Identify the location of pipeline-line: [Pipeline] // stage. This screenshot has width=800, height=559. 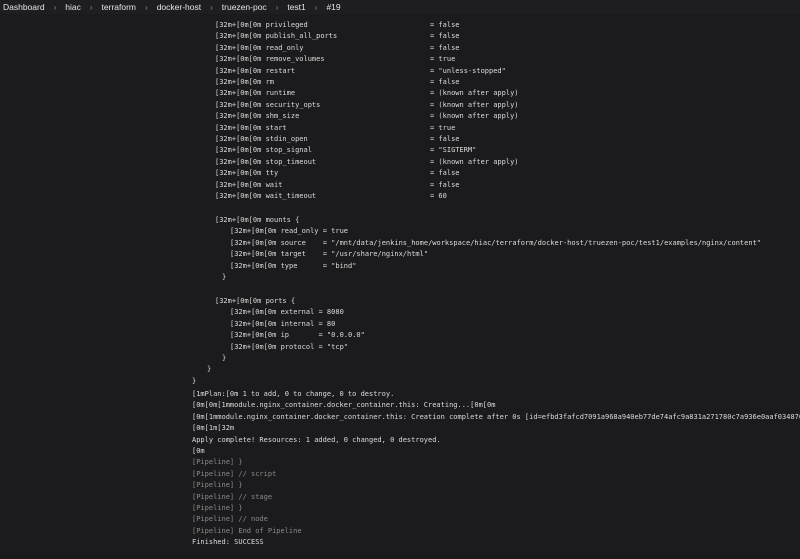
(232, 496).